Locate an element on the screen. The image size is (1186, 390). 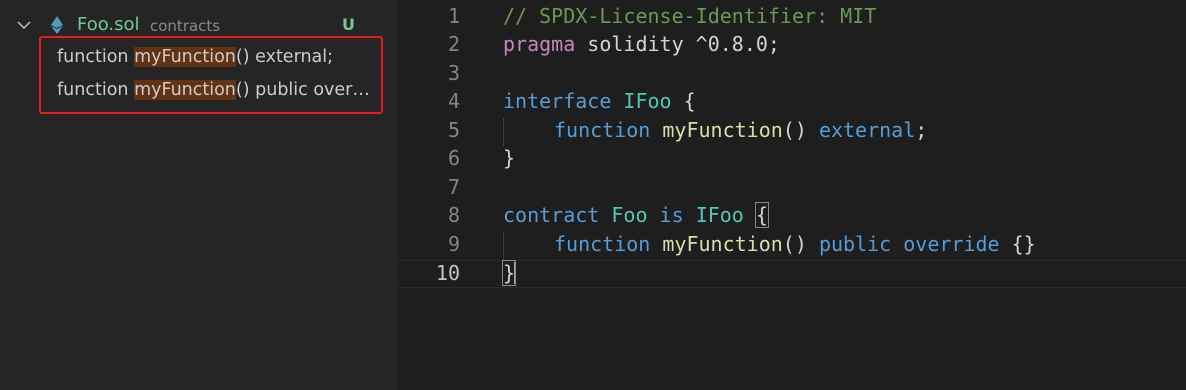
code-line-5: 5 function myFunction() external; is located at coordinates (791, 132).